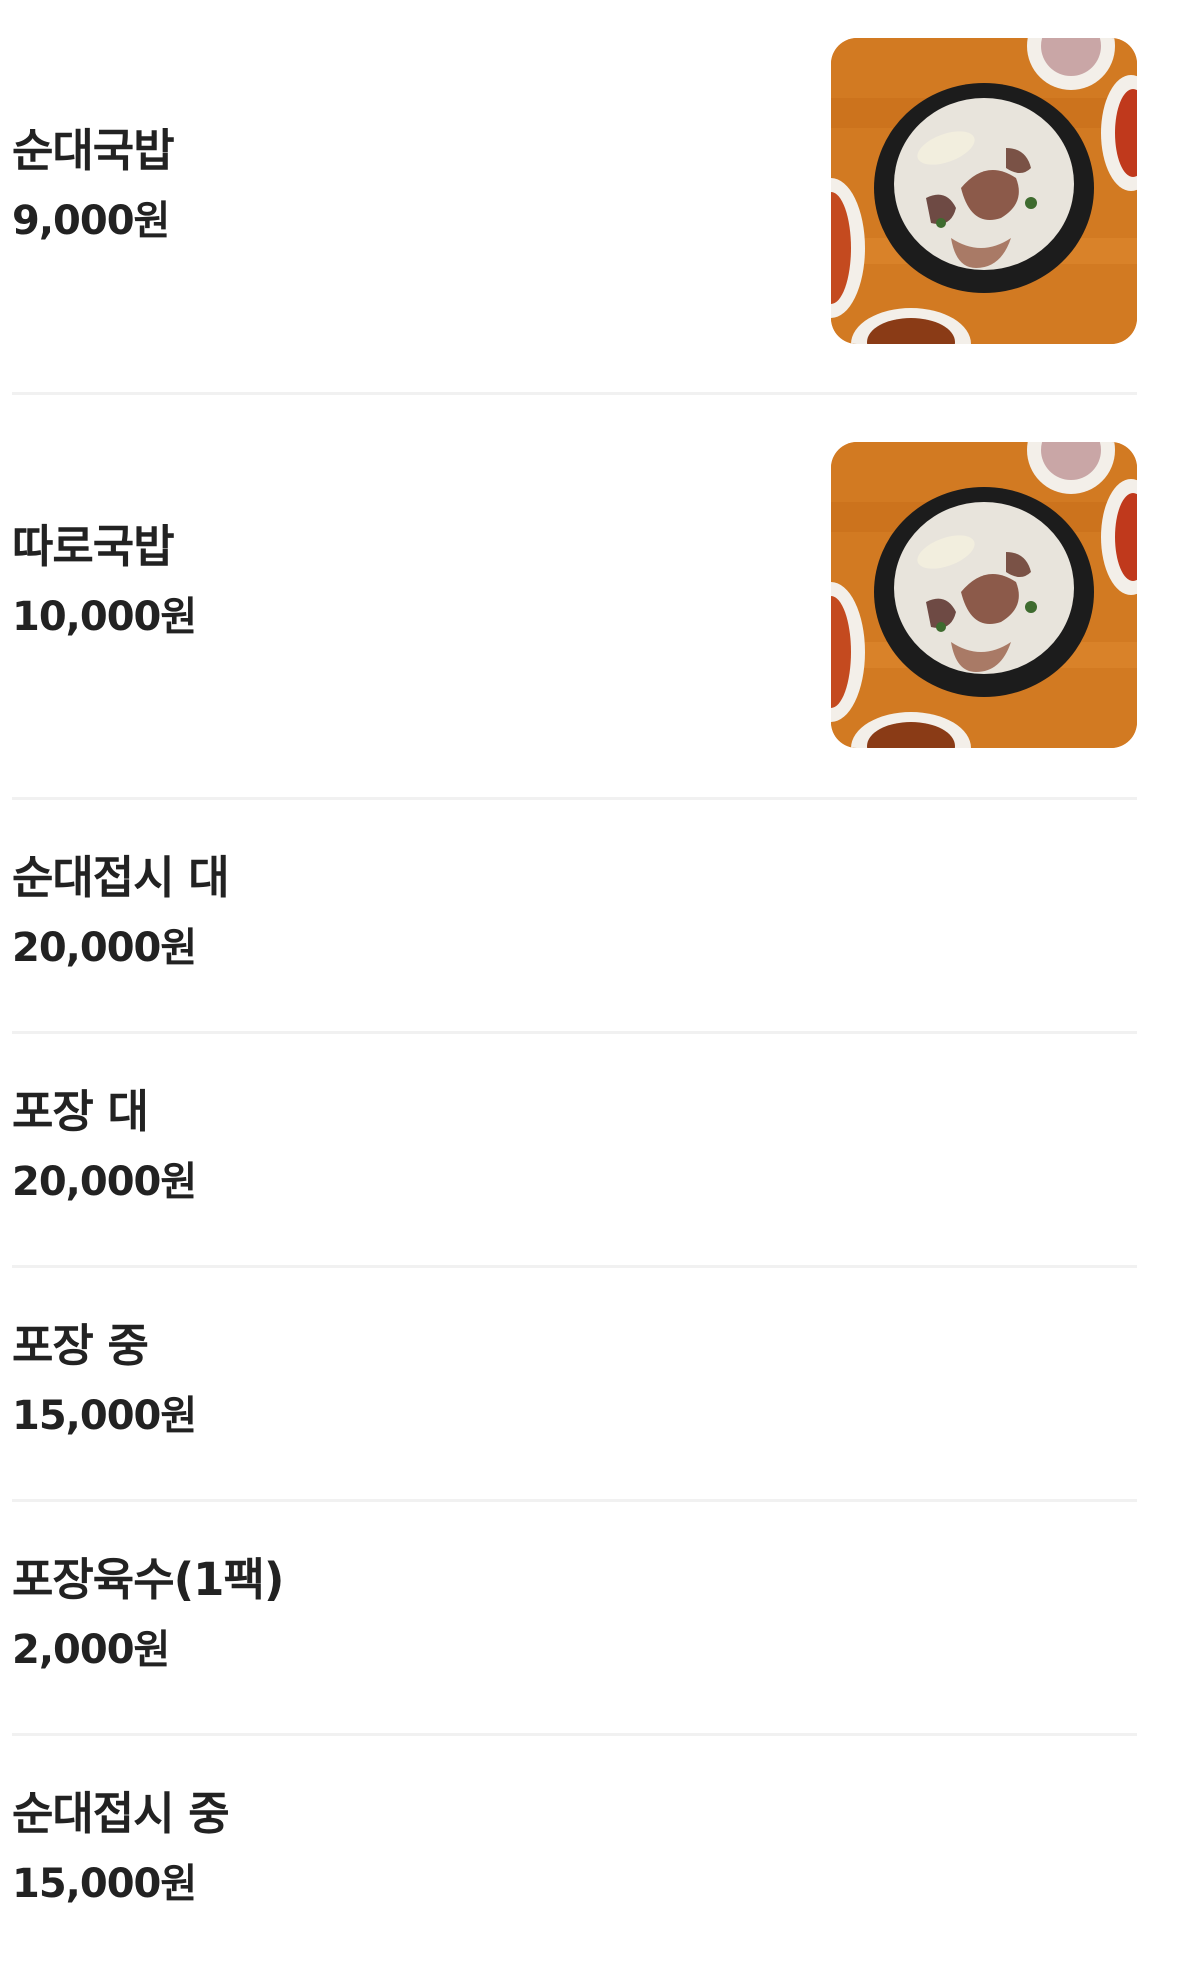  What do you see at coordinates (574, 1853) in the screenshot?
I see `menu-item-sundae-plate-medium: 순대접시 중 15,000원` at bounding box center [574, 1853].